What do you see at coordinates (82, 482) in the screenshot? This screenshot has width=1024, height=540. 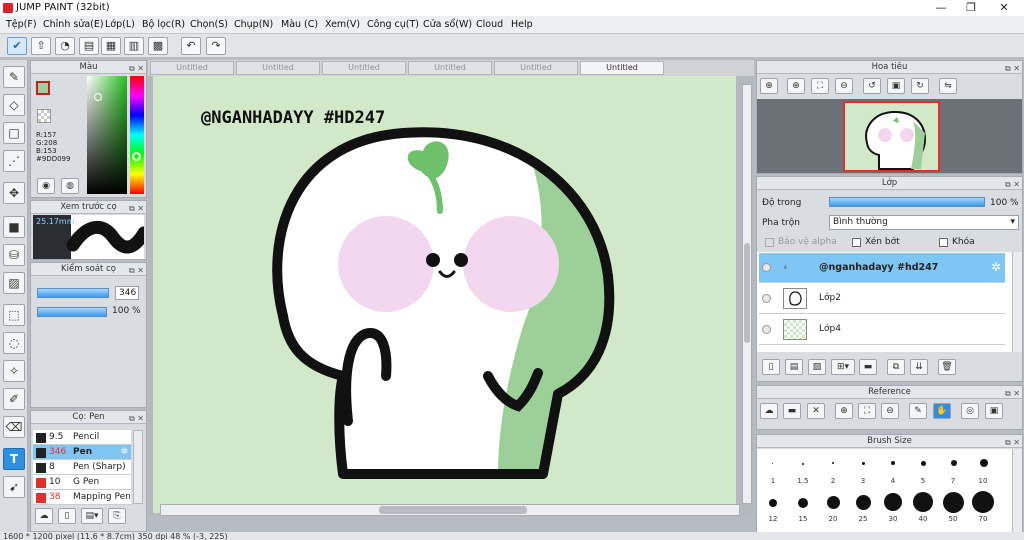 I see `brush-item: 10 G Pen` at bounding box center [82, 482].